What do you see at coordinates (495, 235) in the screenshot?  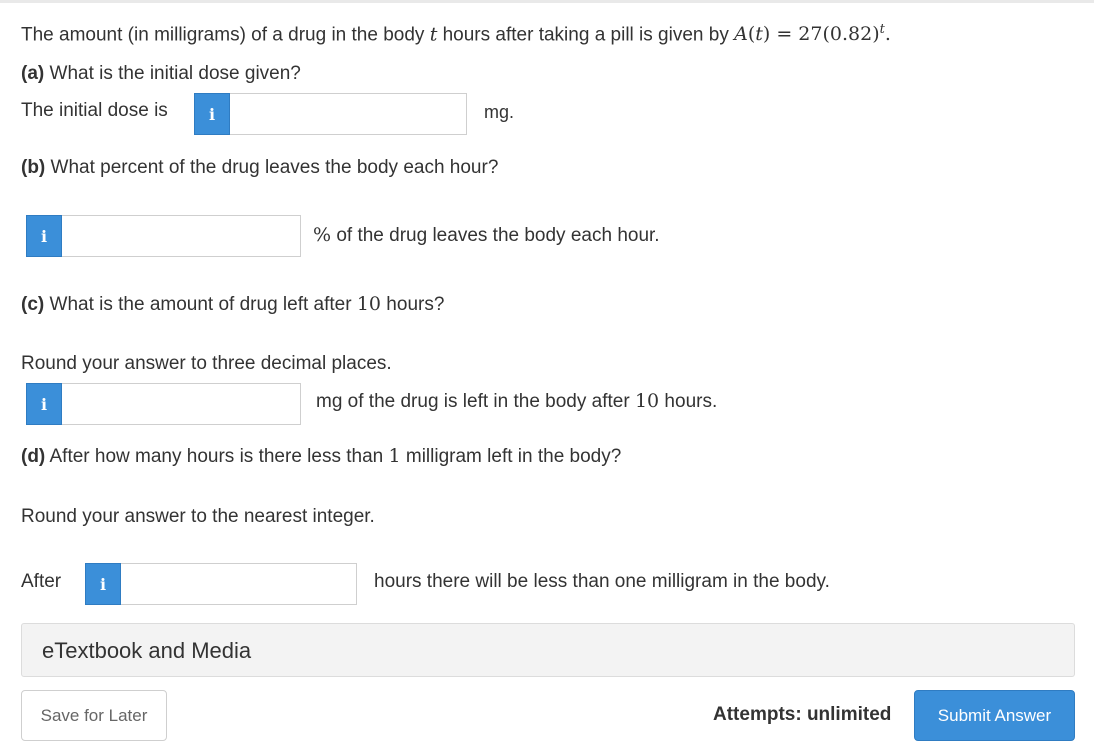 I see `part-b-suffix-text: of the drug leaves the body each hour.` at bounding box center [495, 235].